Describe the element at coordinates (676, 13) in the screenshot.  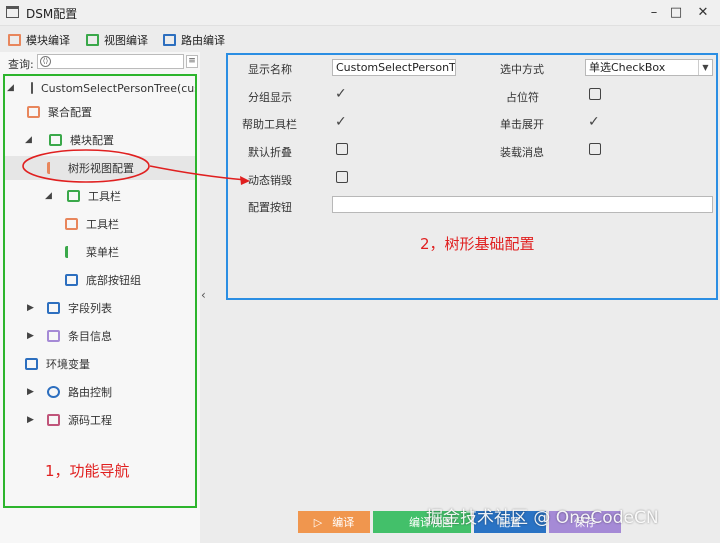
I see `maximize-button: □` at that location.